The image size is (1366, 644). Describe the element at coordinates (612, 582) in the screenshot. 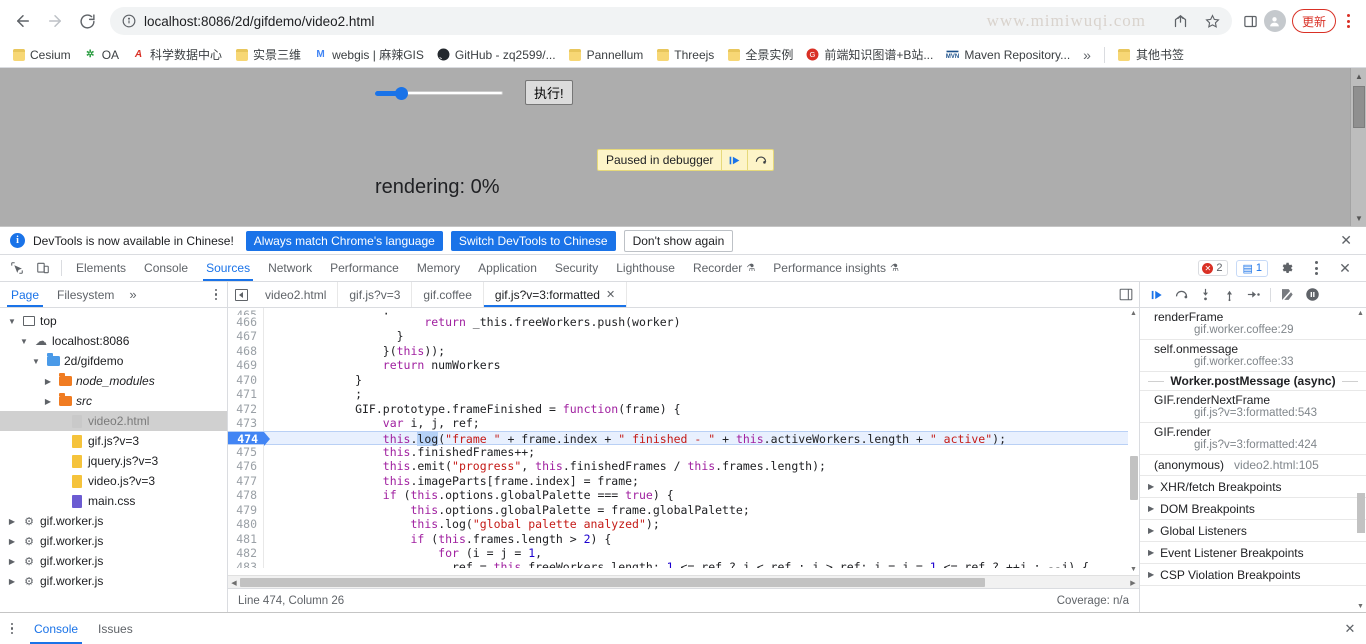

I see `editor-hscroll-thumb` at that location.